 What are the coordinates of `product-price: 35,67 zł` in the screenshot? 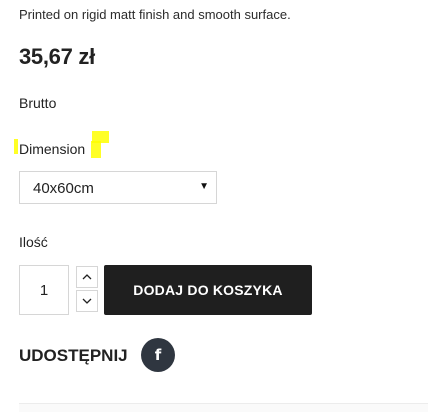 It's located at (57, 56).